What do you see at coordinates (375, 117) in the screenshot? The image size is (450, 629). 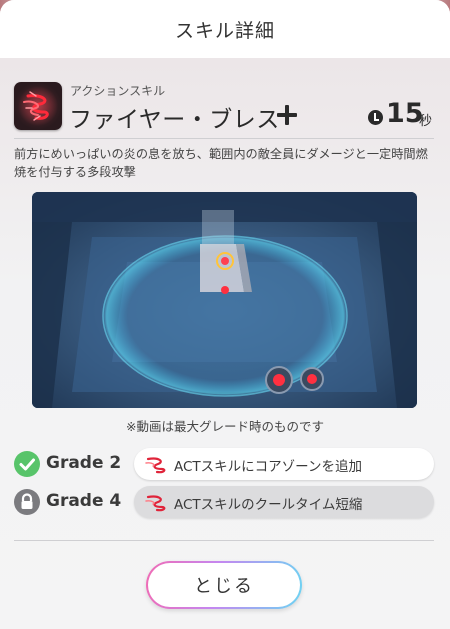 I see `cooldown-timer-icon` at bounding box center [375, 117].